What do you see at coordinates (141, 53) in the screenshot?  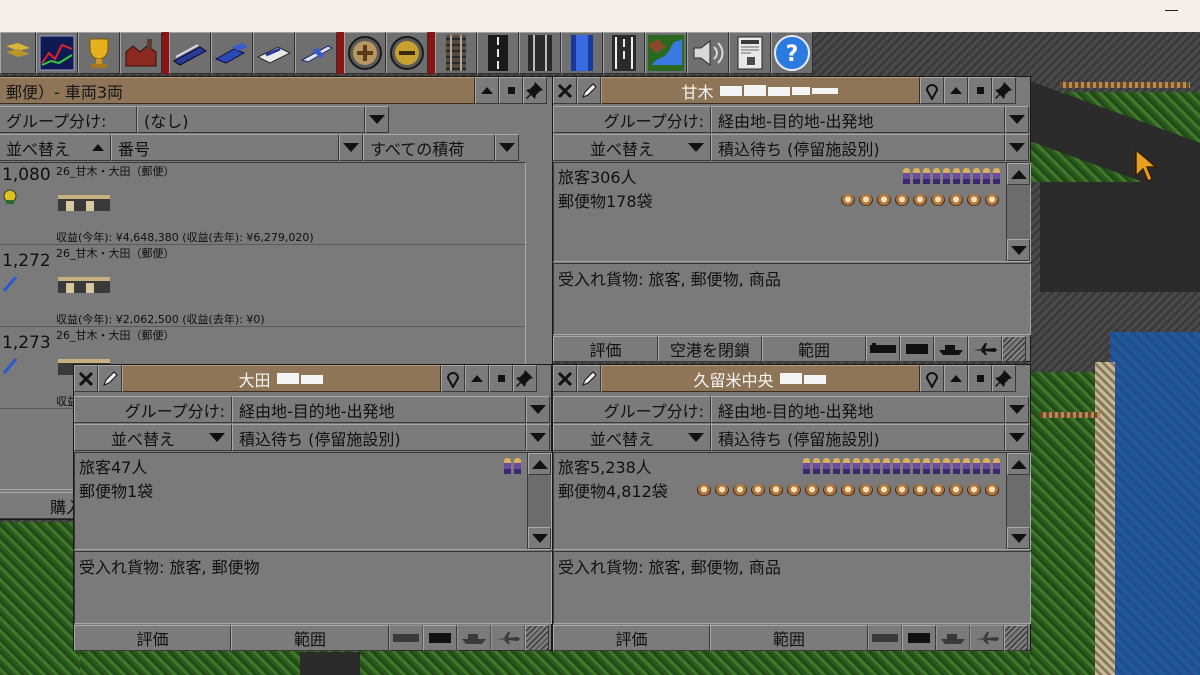 I see `factory-icon` at bounding box center [141, 53].